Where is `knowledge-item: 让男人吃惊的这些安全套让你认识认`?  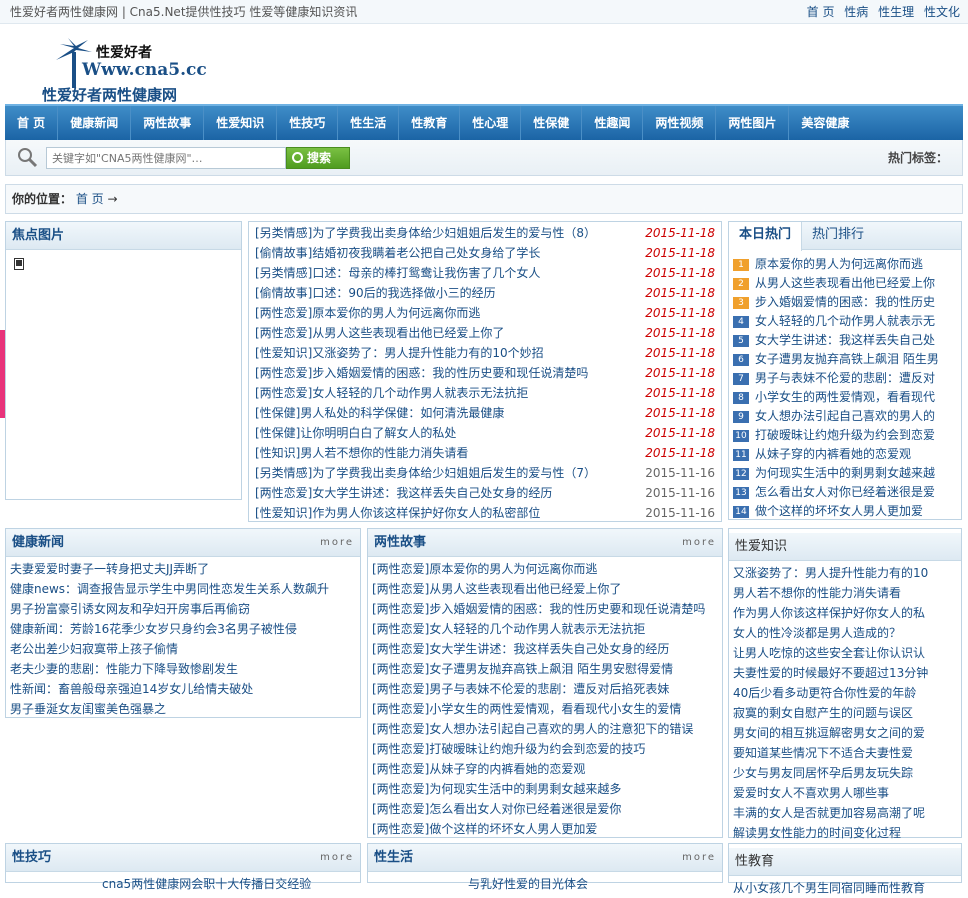
knowledge-item: 让男人吃惊的这些安全套让你认识认 is located at coordinates (845, 653).